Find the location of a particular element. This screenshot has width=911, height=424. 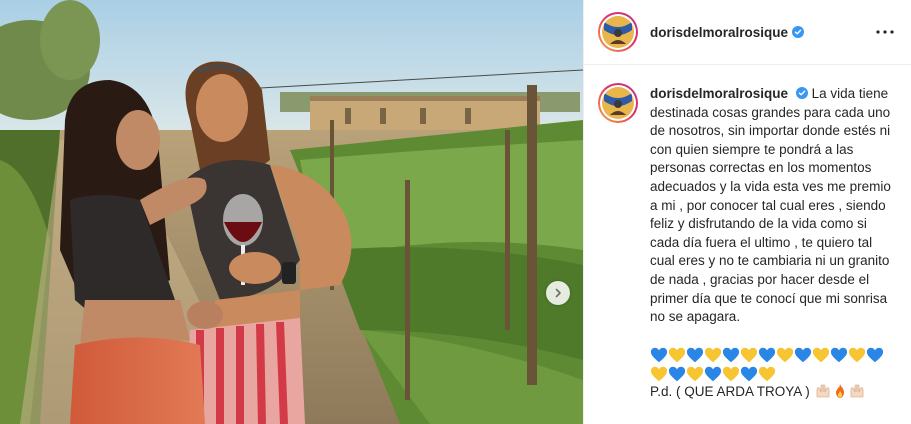

caption-ps: P.d. ( QUE ARDA TROYA ) is located at coordinates (773, 392).